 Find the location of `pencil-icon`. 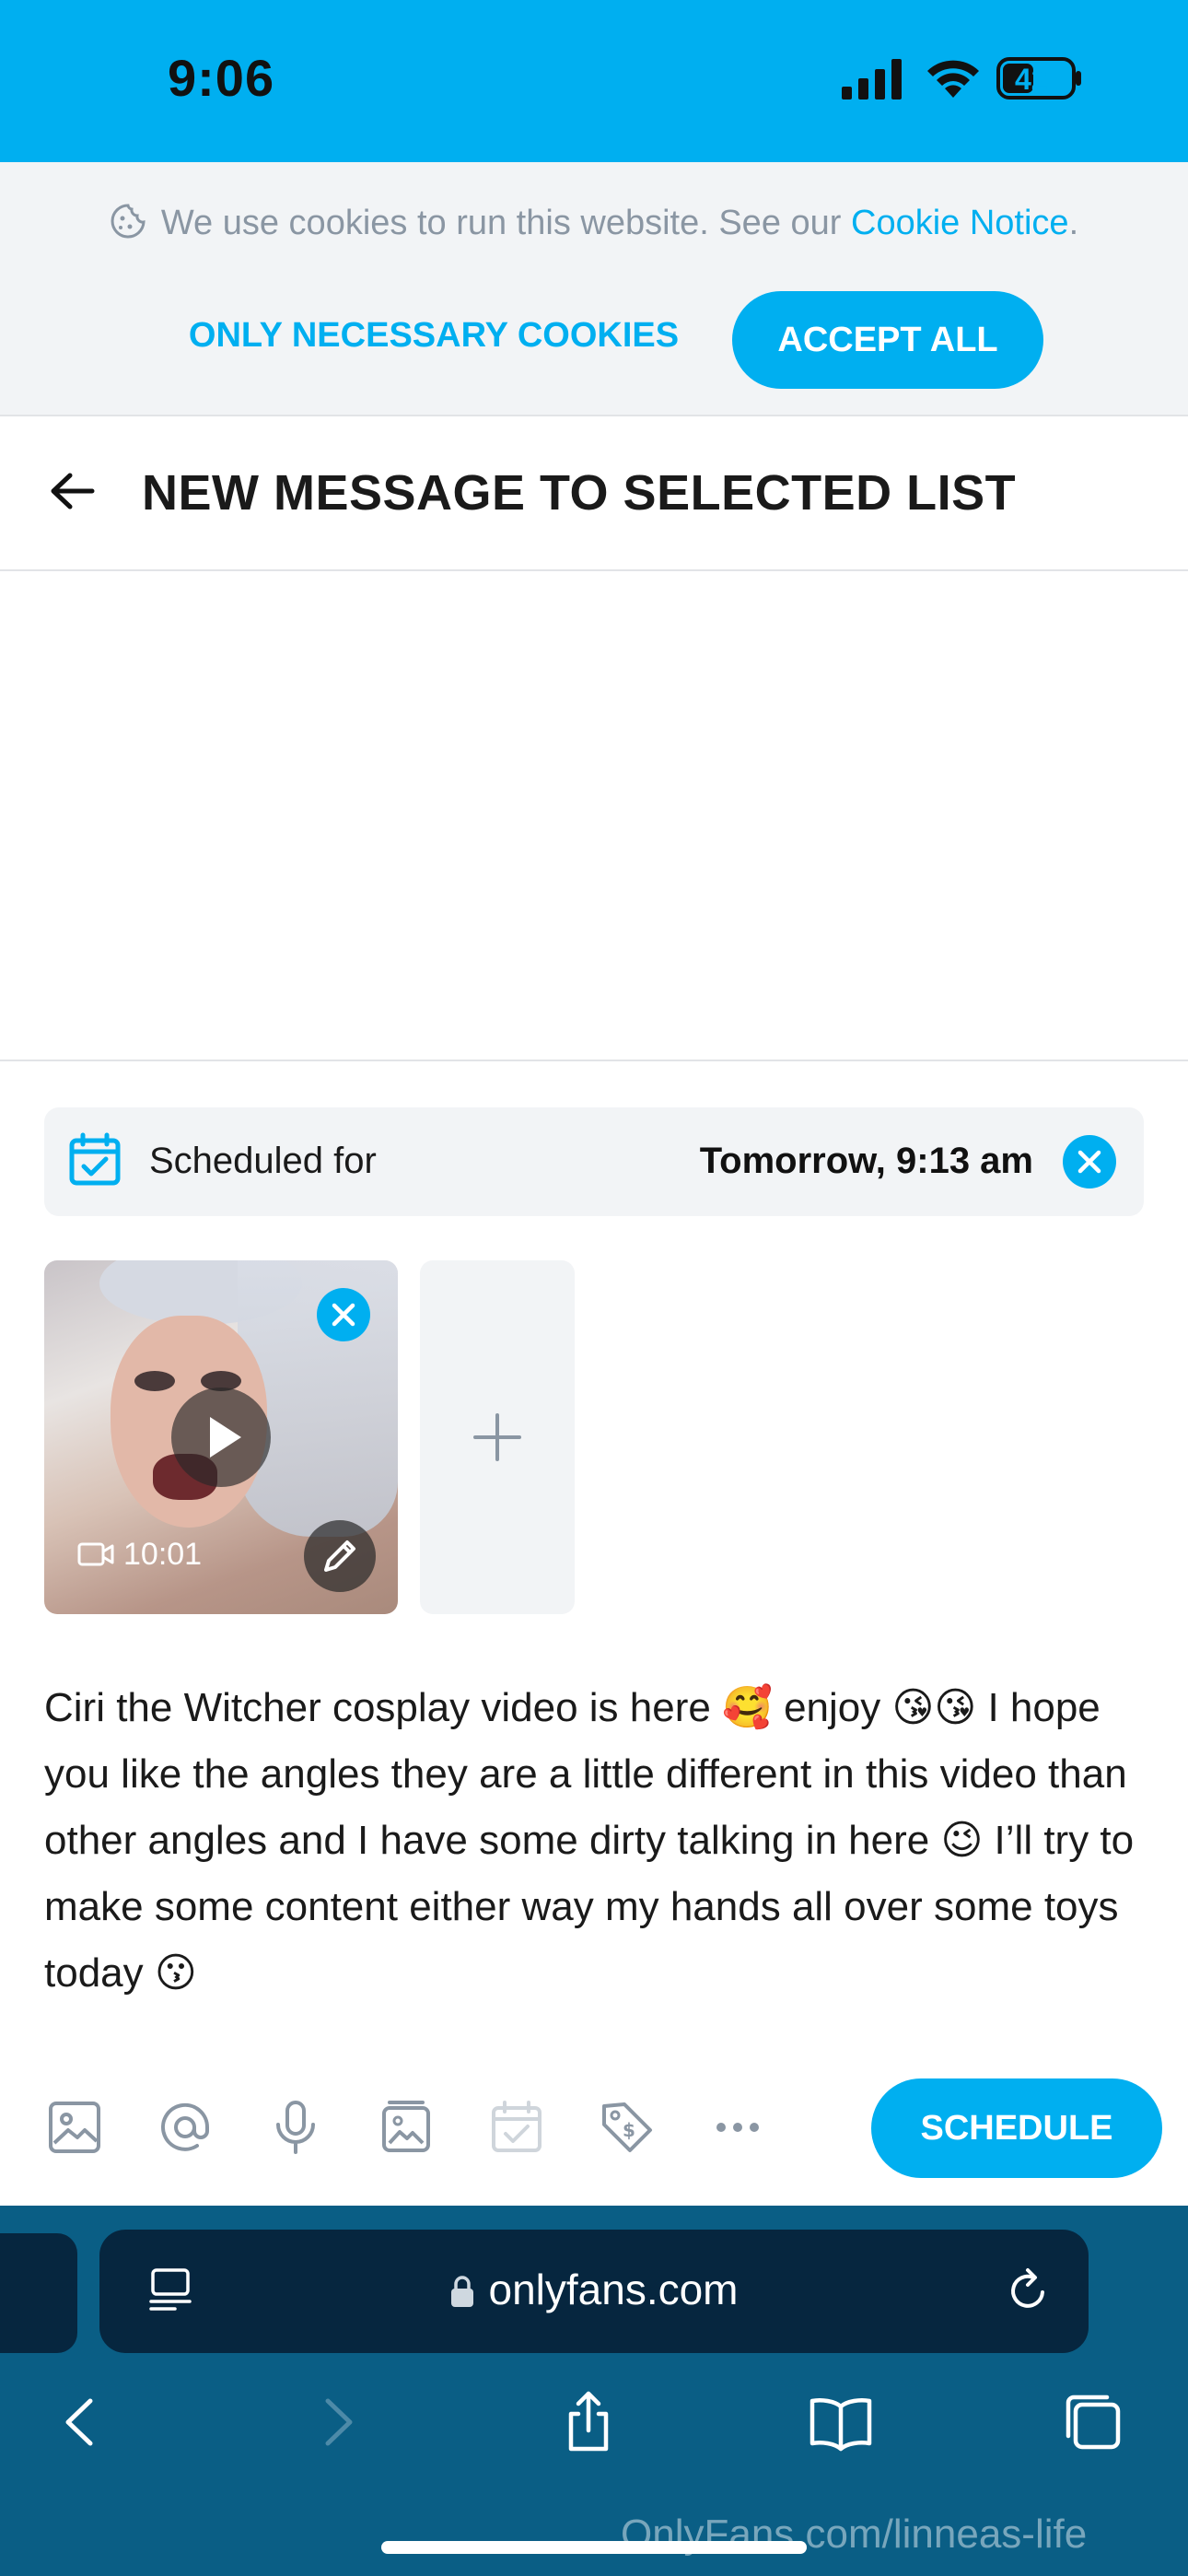

pencil-icon is located at coordinates (339, 1556).